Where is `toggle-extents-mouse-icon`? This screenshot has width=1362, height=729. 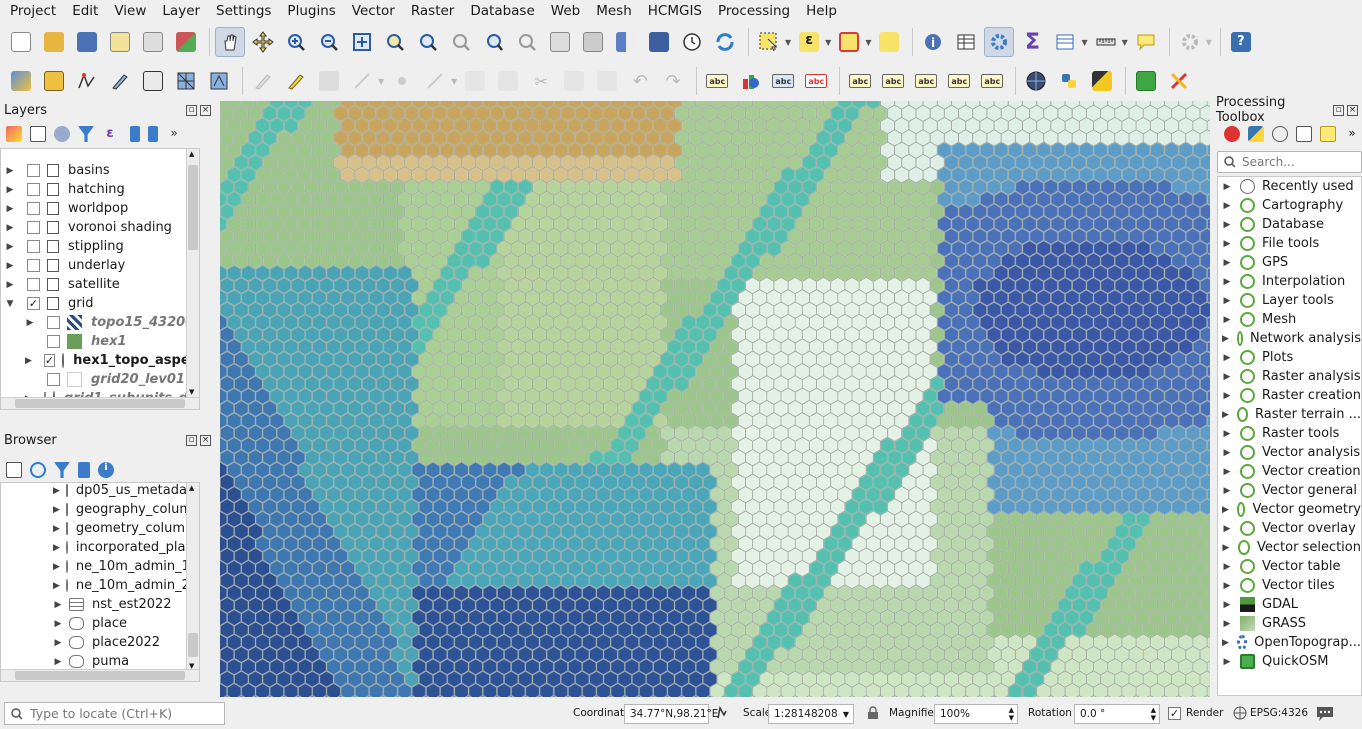 toggle-extents-mouse-icon is located at coordinates (722, 713).